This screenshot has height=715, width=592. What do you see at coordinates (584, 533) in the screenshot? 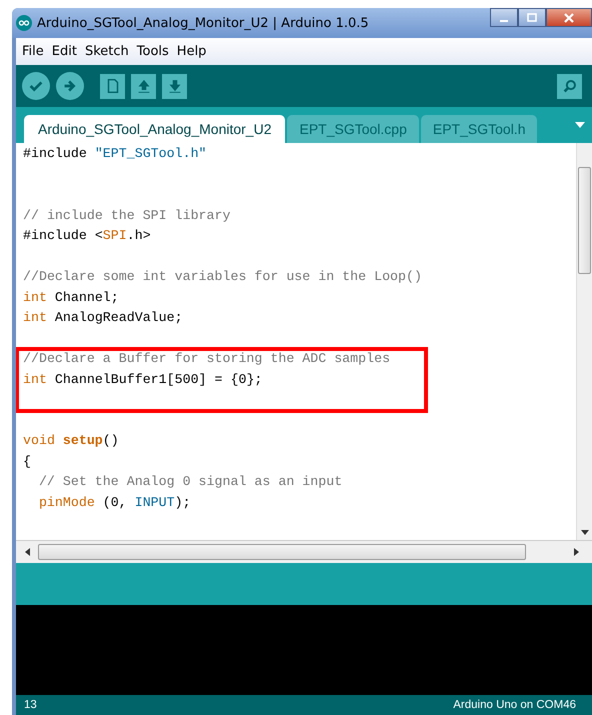
I see `down-arrow-icon` at bounding box center [584, 533].